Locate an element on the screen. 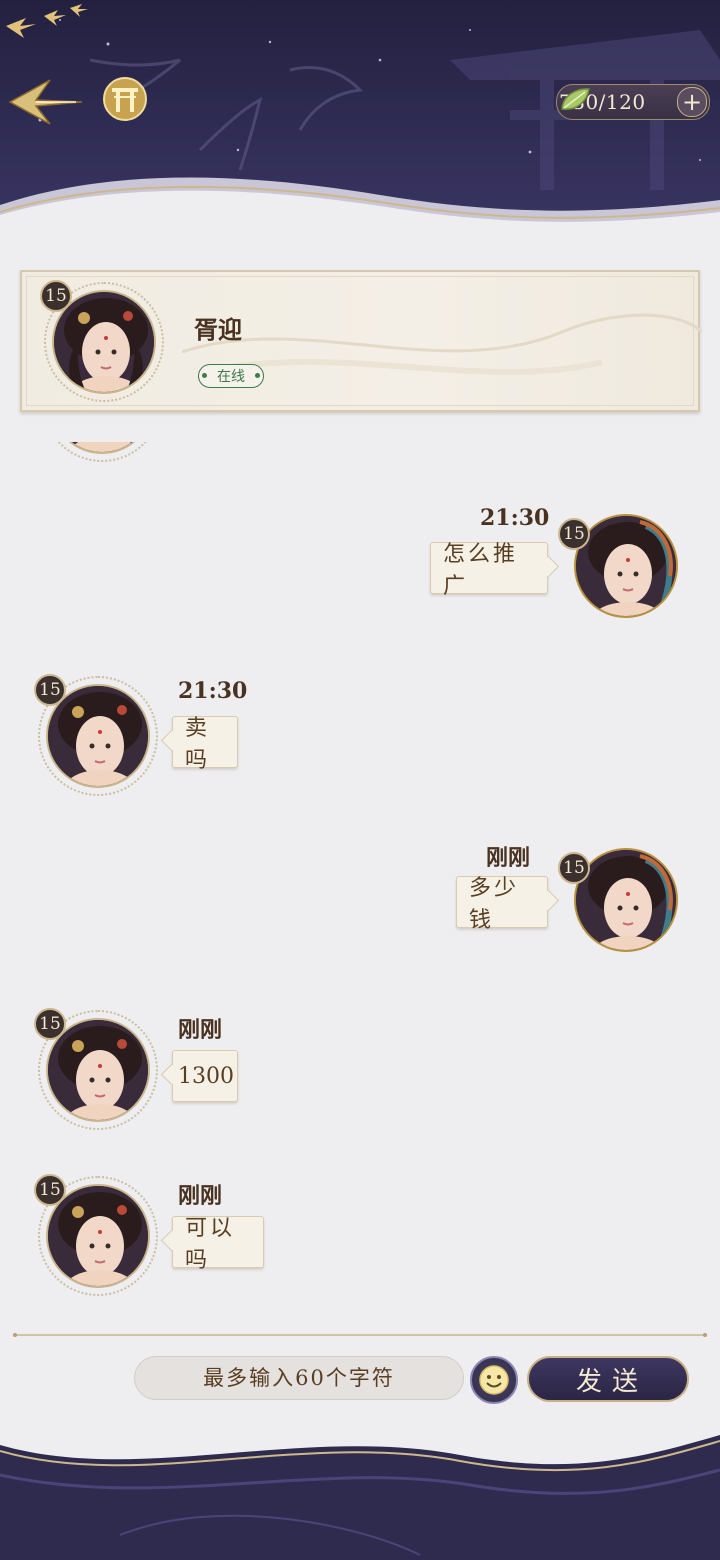 This screenshot has width=720, height=1560. online-status-badge: 在线 is located at coordinates (231, 376).